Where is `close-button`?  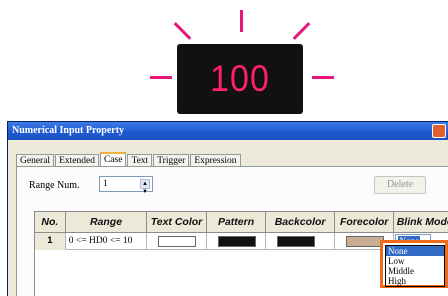 close-button is located at coordinates (439, 131).